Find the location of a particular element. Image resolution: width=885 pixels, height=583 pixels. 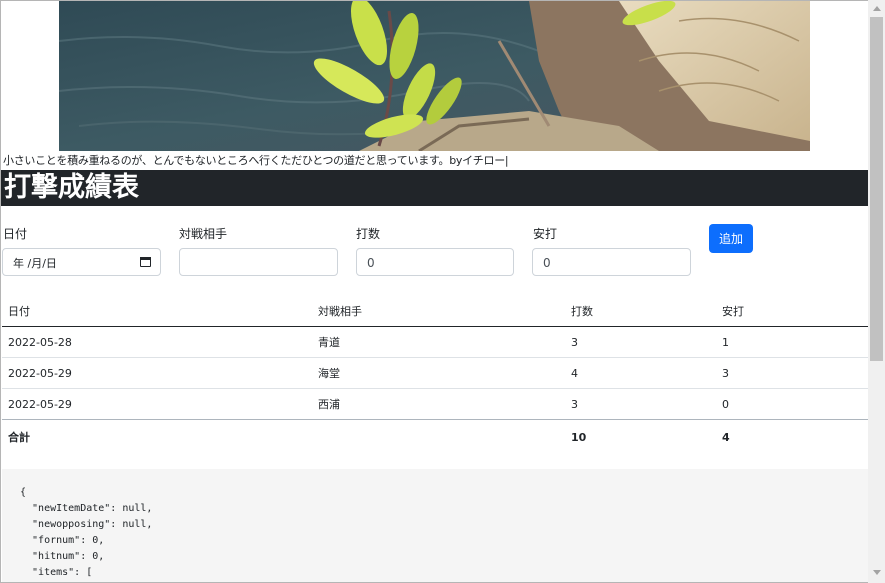

header-hits: 安打 is located at coordinates (792, 311).